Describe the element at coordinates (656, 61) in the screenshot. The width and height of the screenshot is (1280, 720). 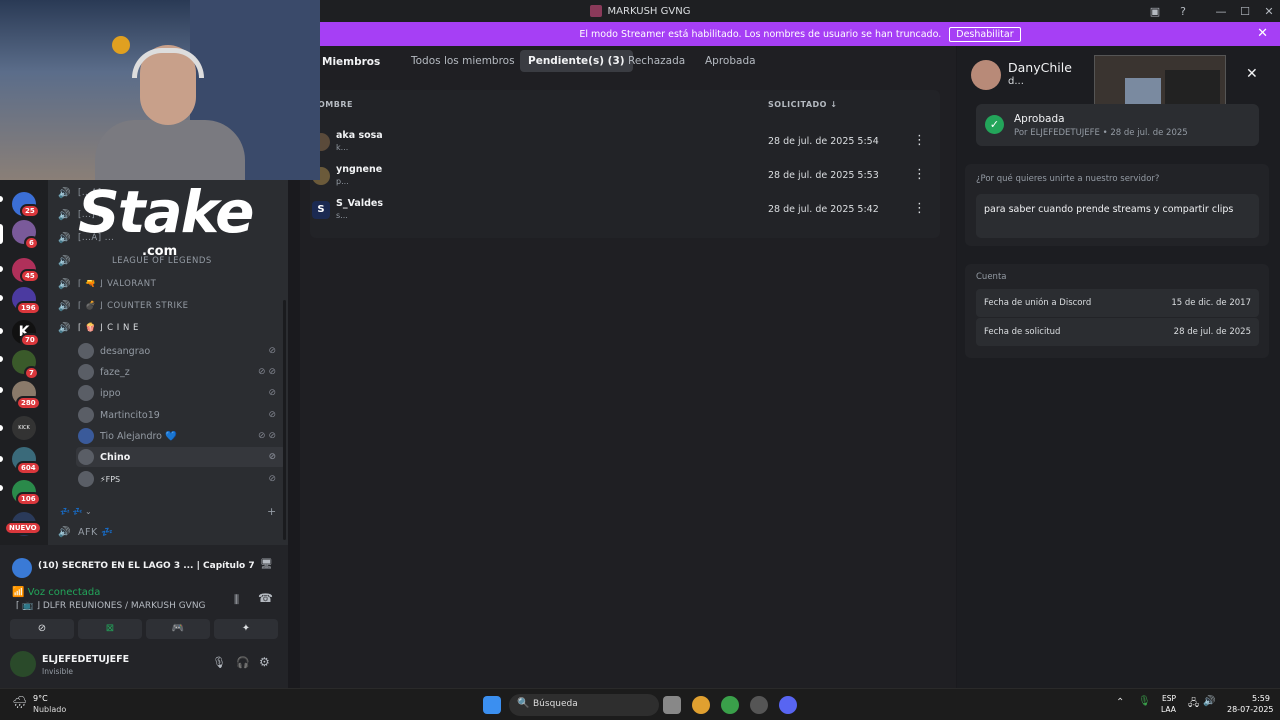
I see `tab-rejected: Rechazada` at that location.